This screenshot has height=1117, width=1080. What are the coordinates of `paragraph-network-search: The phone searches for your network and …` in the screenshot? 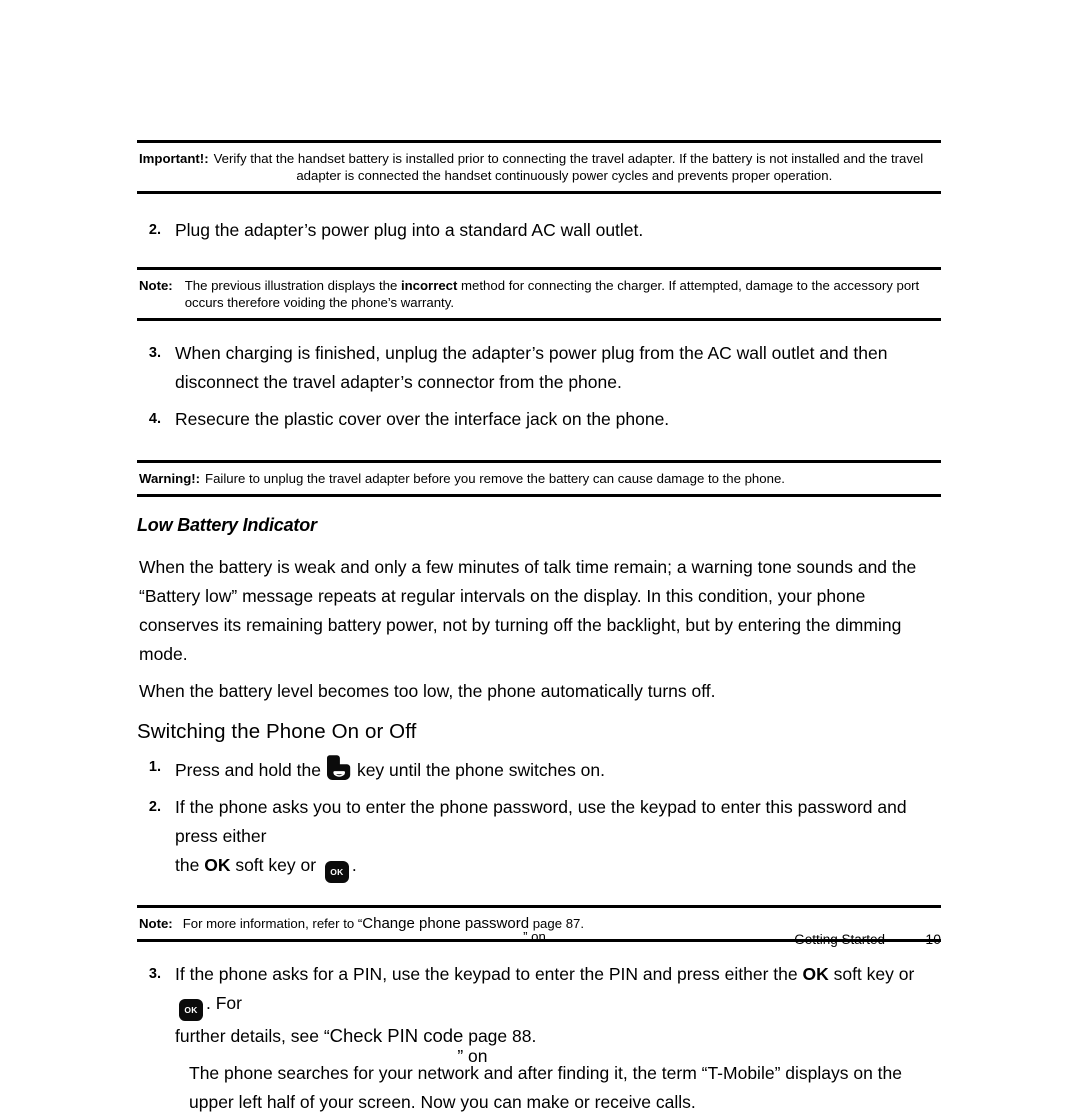 It's located at (545, 1087).